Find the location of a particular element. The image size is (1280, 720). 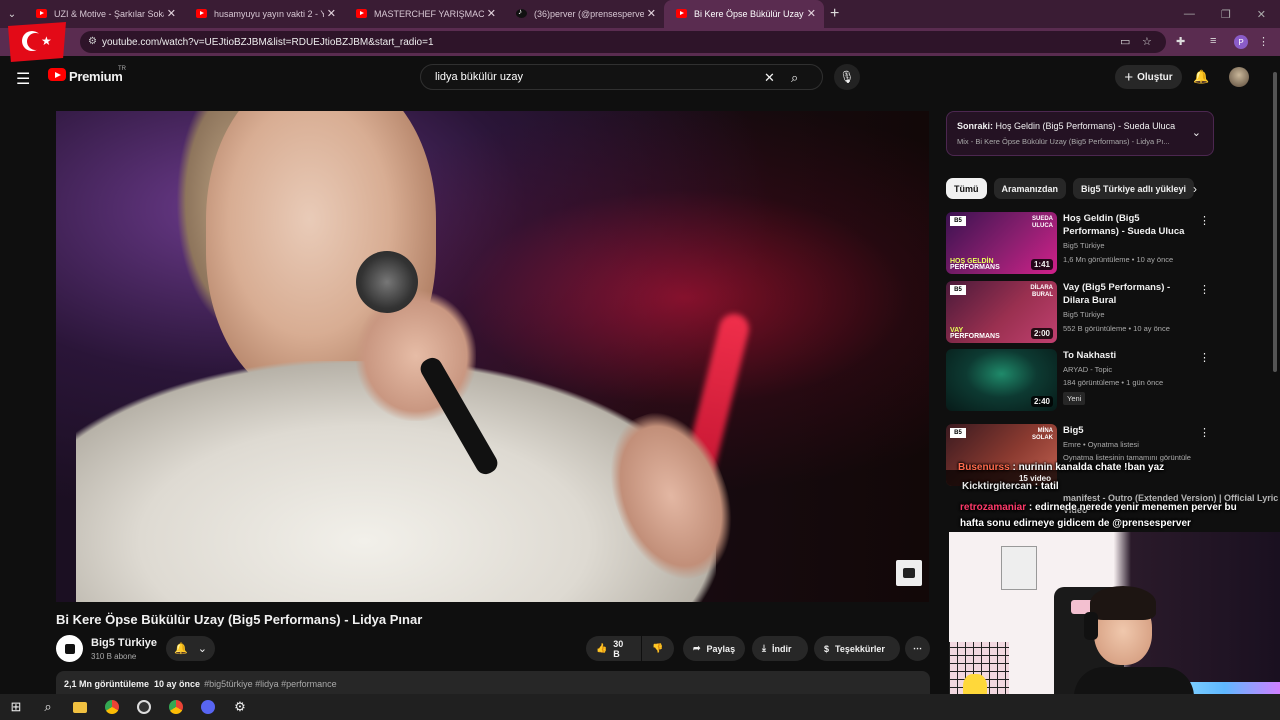

channel-avatar is located at coordinates (69, 648).